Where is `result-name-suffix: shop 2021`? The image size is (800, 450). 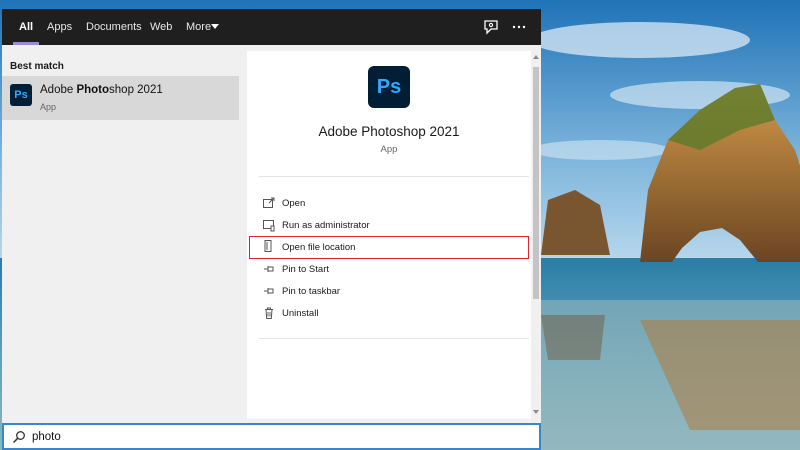 result-name-suffix: shop 2021 is located at coordinates (136, 90).